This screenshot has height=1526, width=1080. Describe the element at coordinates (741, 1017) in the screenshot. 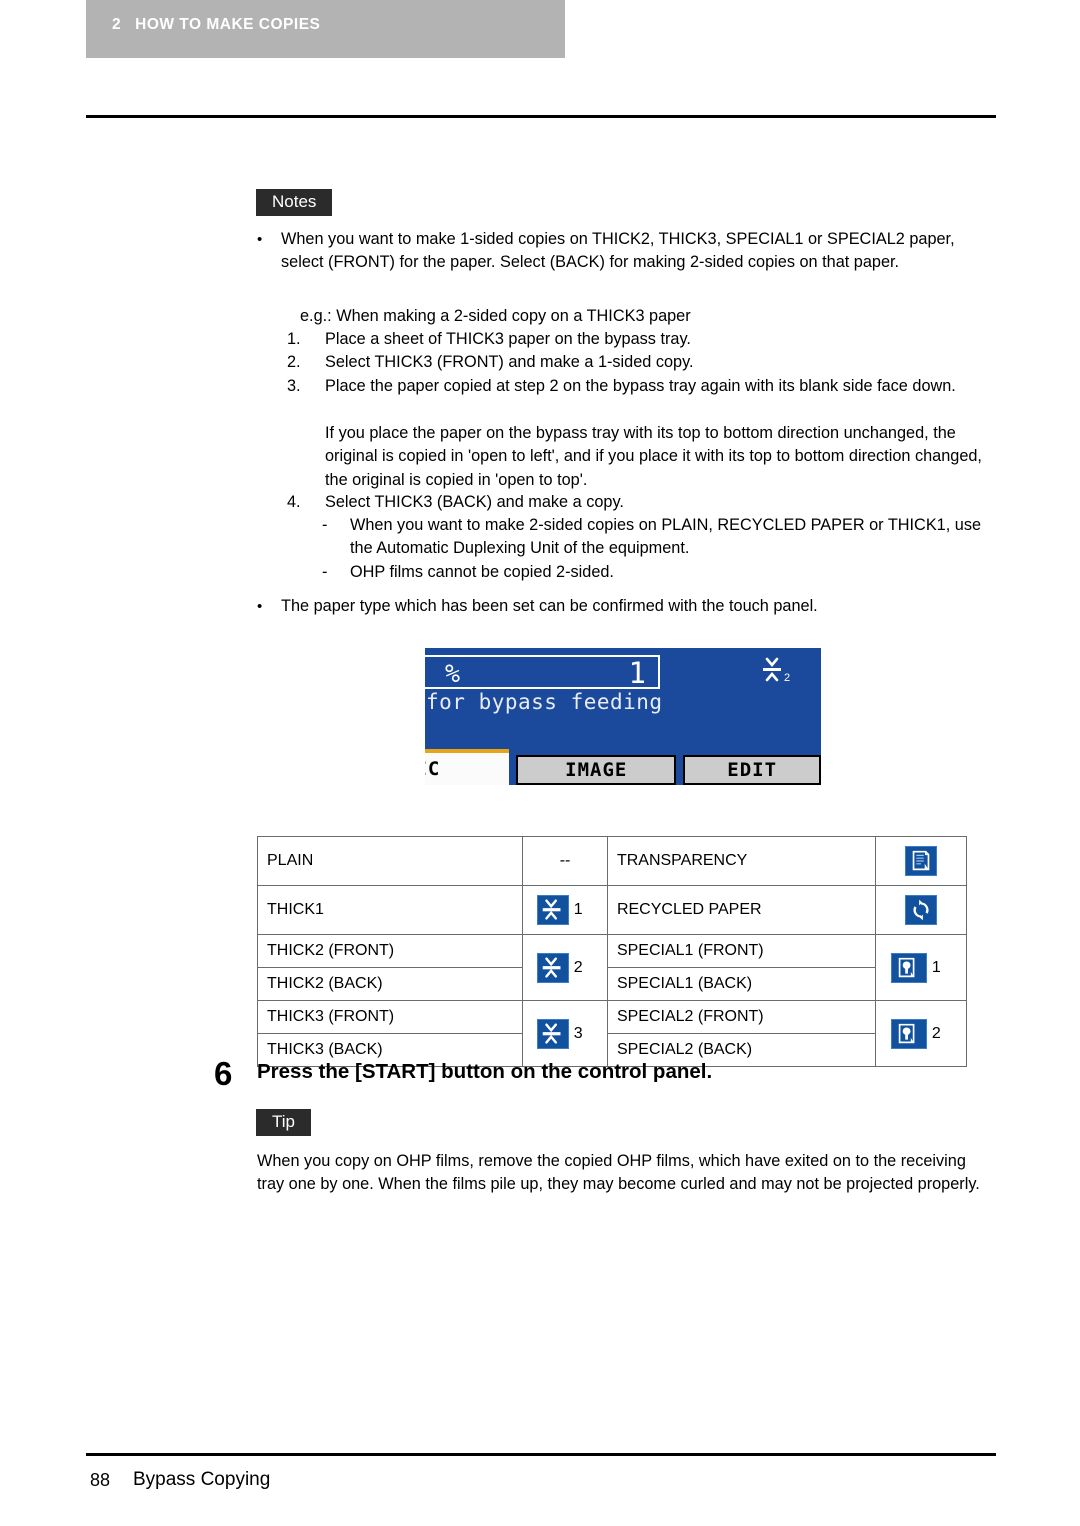

I see `paper-type-special2-front: SPECIAL2 (FRONT)` at that location.